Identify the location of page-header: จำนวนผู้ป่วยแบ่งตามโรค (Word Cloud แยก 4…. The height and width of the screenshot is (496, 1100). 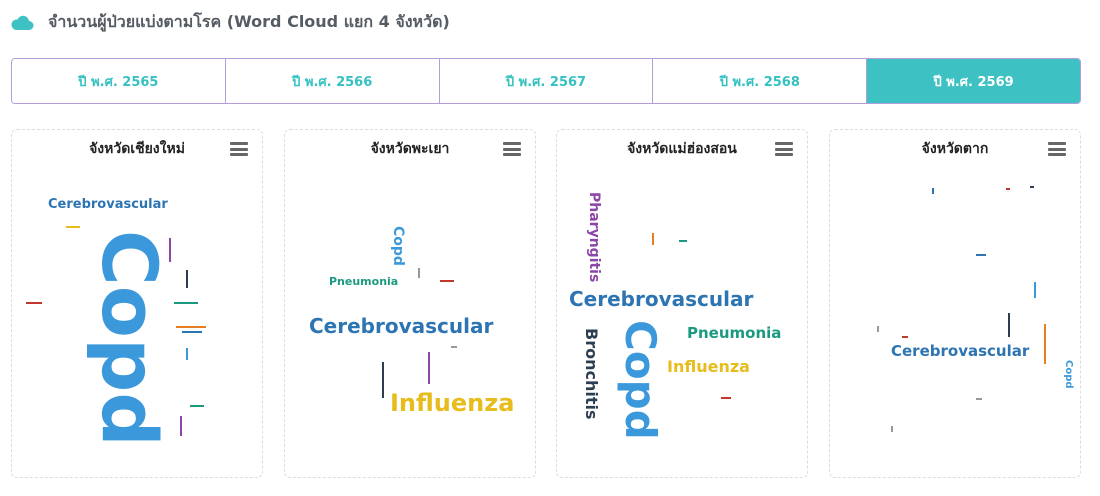
(230, 22).